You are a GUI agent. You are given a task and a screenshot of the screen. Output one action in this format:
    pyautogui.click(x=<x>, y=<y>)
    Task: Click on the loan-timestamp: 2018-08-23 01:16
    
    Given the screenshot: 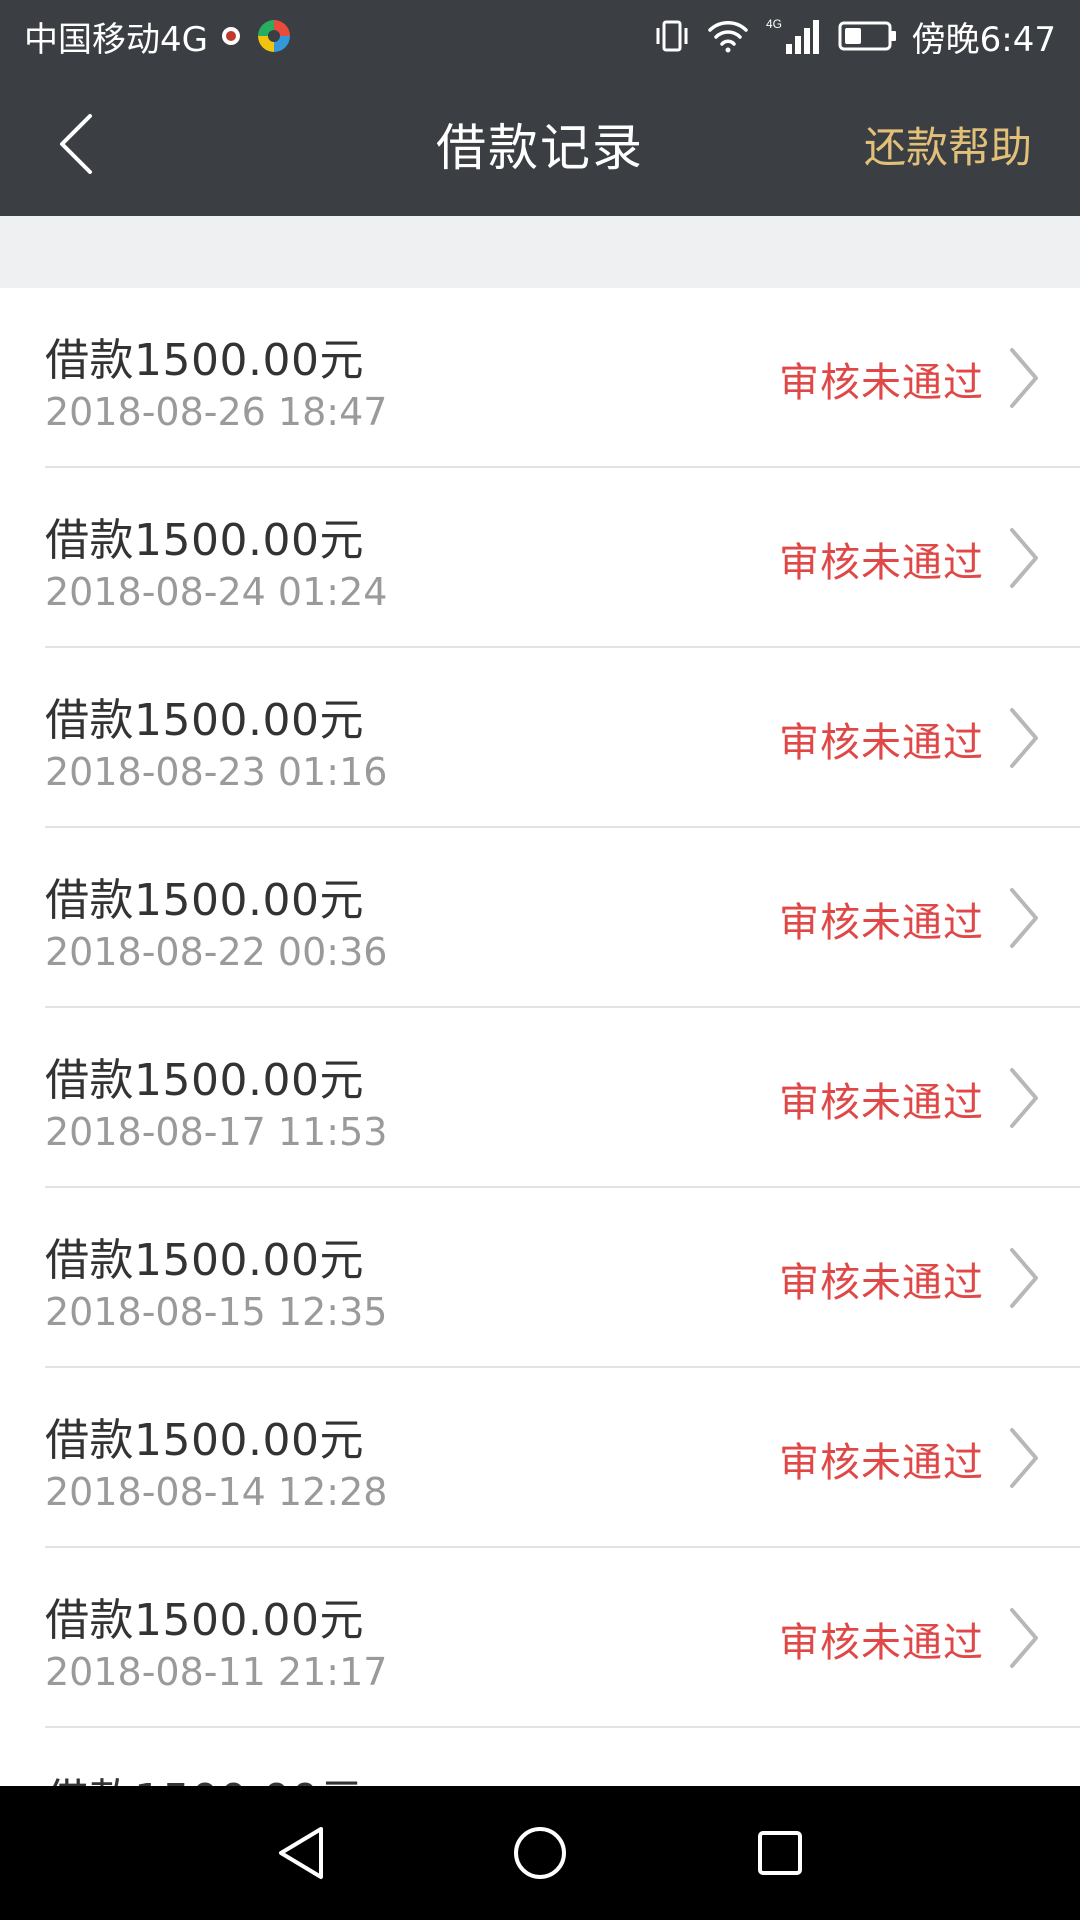 What is the action you would take?
    pyautogui.click(x=216, y=772)
    